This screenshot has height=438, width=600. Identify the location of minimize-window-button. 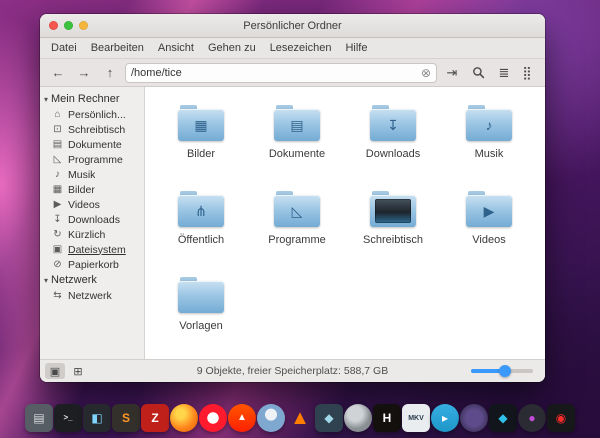
(68, 25).